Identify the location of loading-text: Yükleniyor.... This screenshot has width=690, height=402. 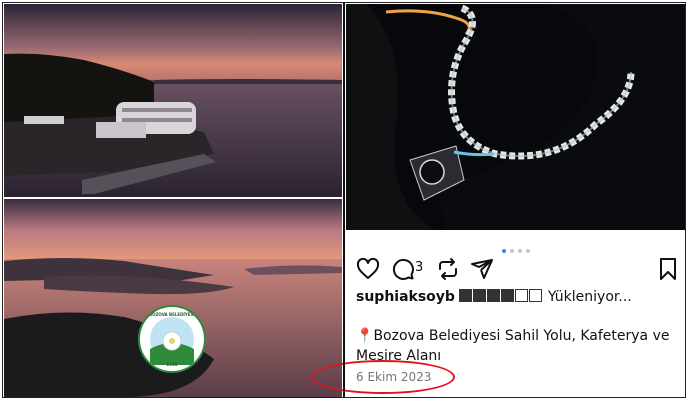
(589, 297).